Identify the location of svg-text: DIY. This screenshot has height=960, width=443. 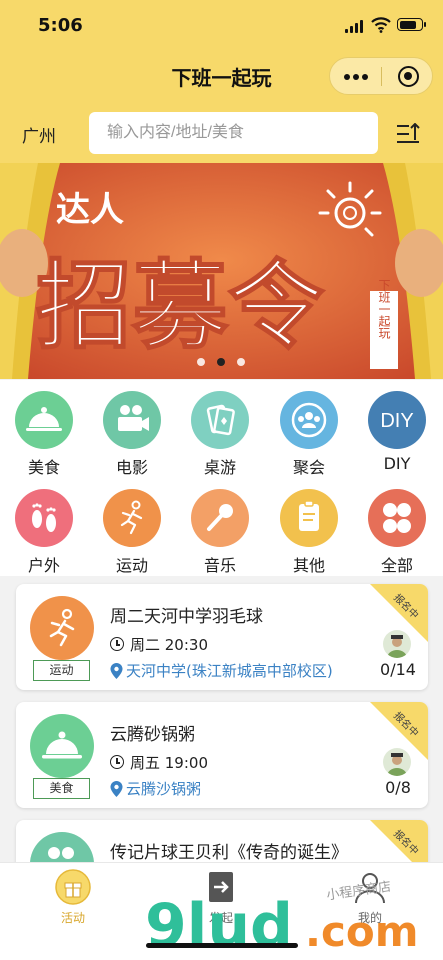
(396, 421).